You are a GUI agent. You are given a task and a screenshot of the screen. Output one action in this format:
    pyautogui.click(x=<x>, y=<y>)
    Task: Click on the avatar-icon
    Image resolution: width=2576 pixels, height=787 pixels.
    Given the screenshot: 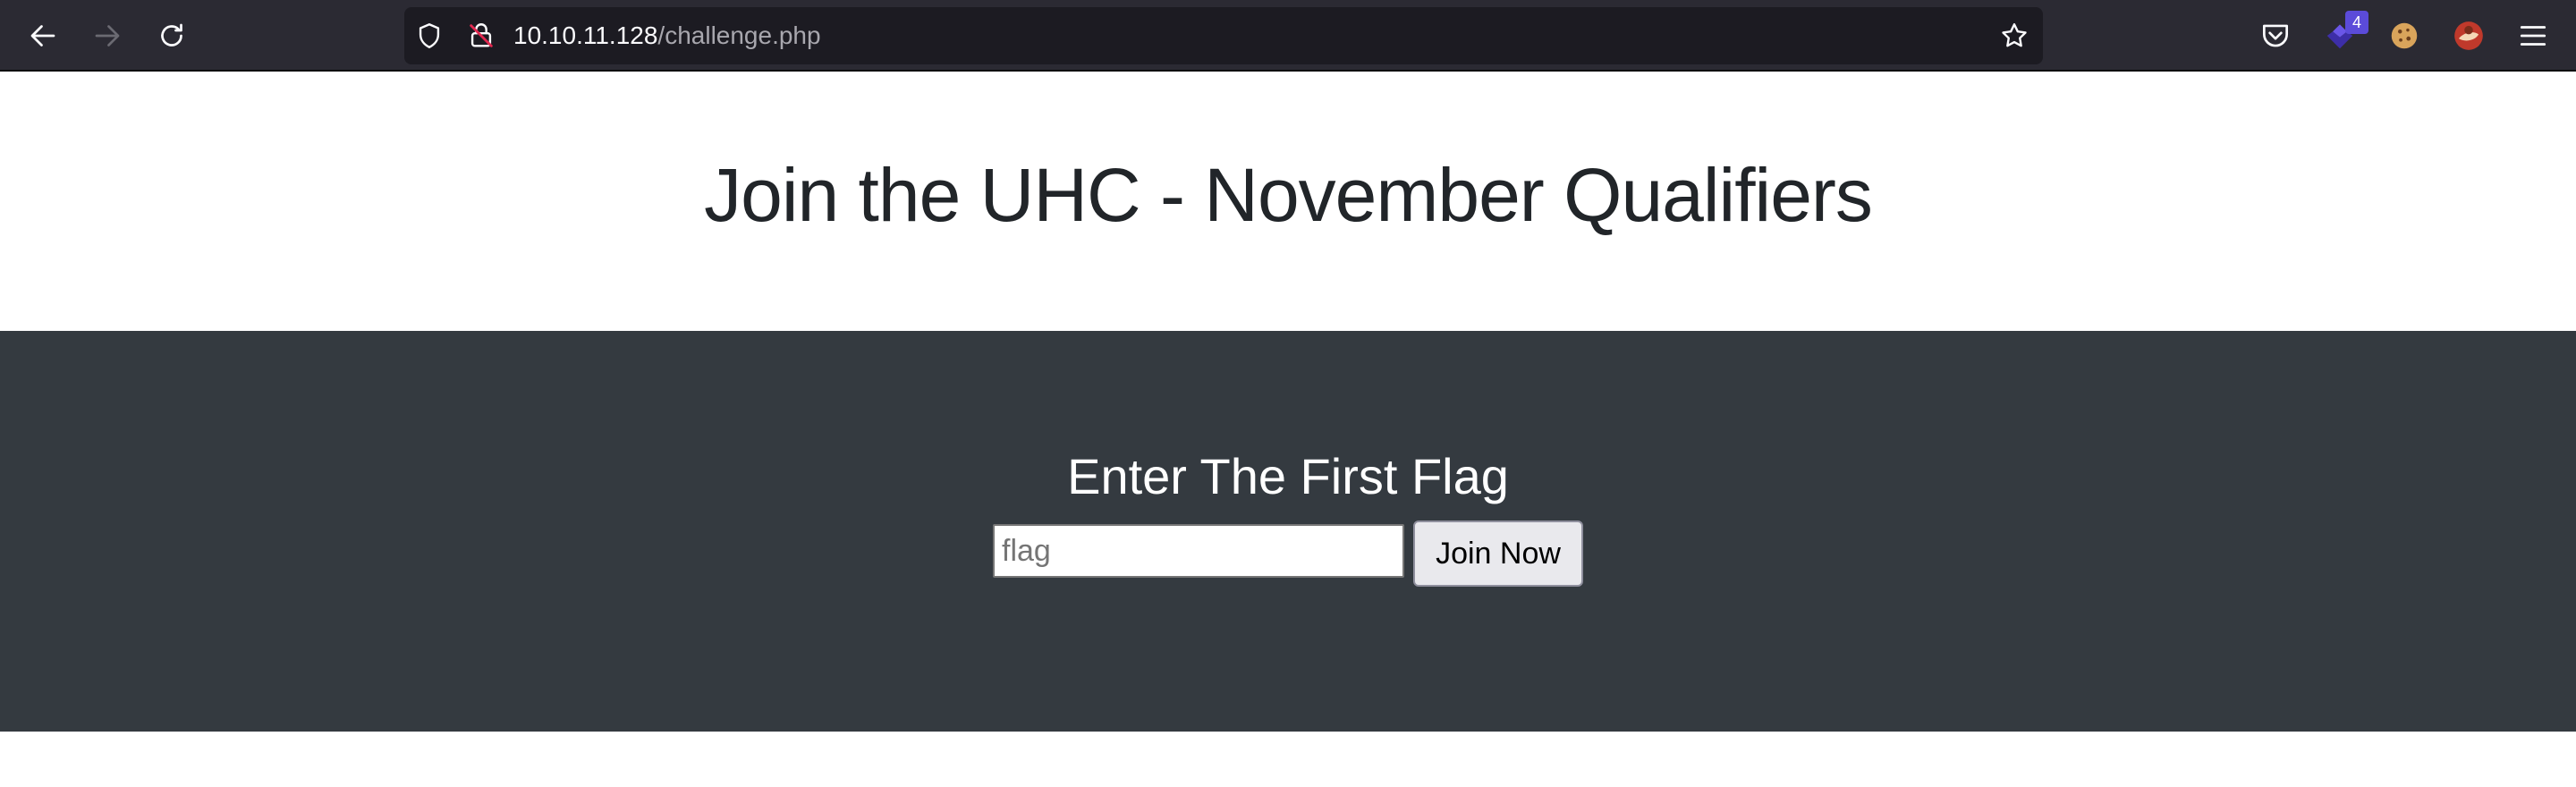 What is the action you would take?
    pyautogui.click(x=2468, y=35)
    